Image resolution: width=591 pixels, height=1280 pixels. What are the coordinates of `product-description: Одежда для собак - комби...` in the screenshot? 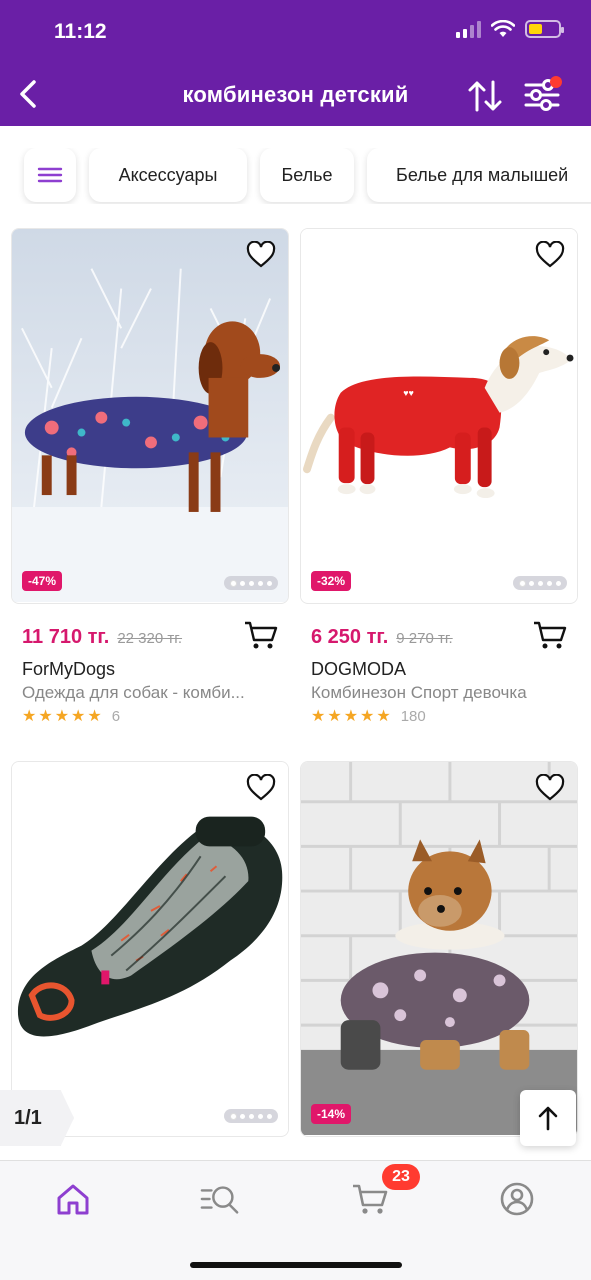 It's located at (133, 692).